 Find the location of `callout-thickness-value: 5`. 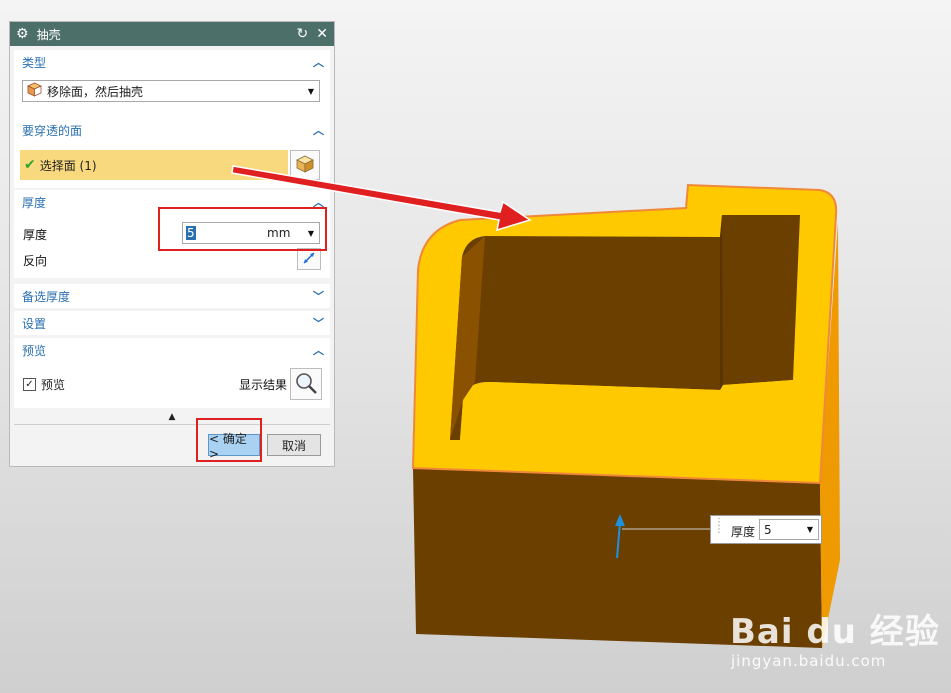

callout-thickness-value: 5 is located at coordinates (768, 530).